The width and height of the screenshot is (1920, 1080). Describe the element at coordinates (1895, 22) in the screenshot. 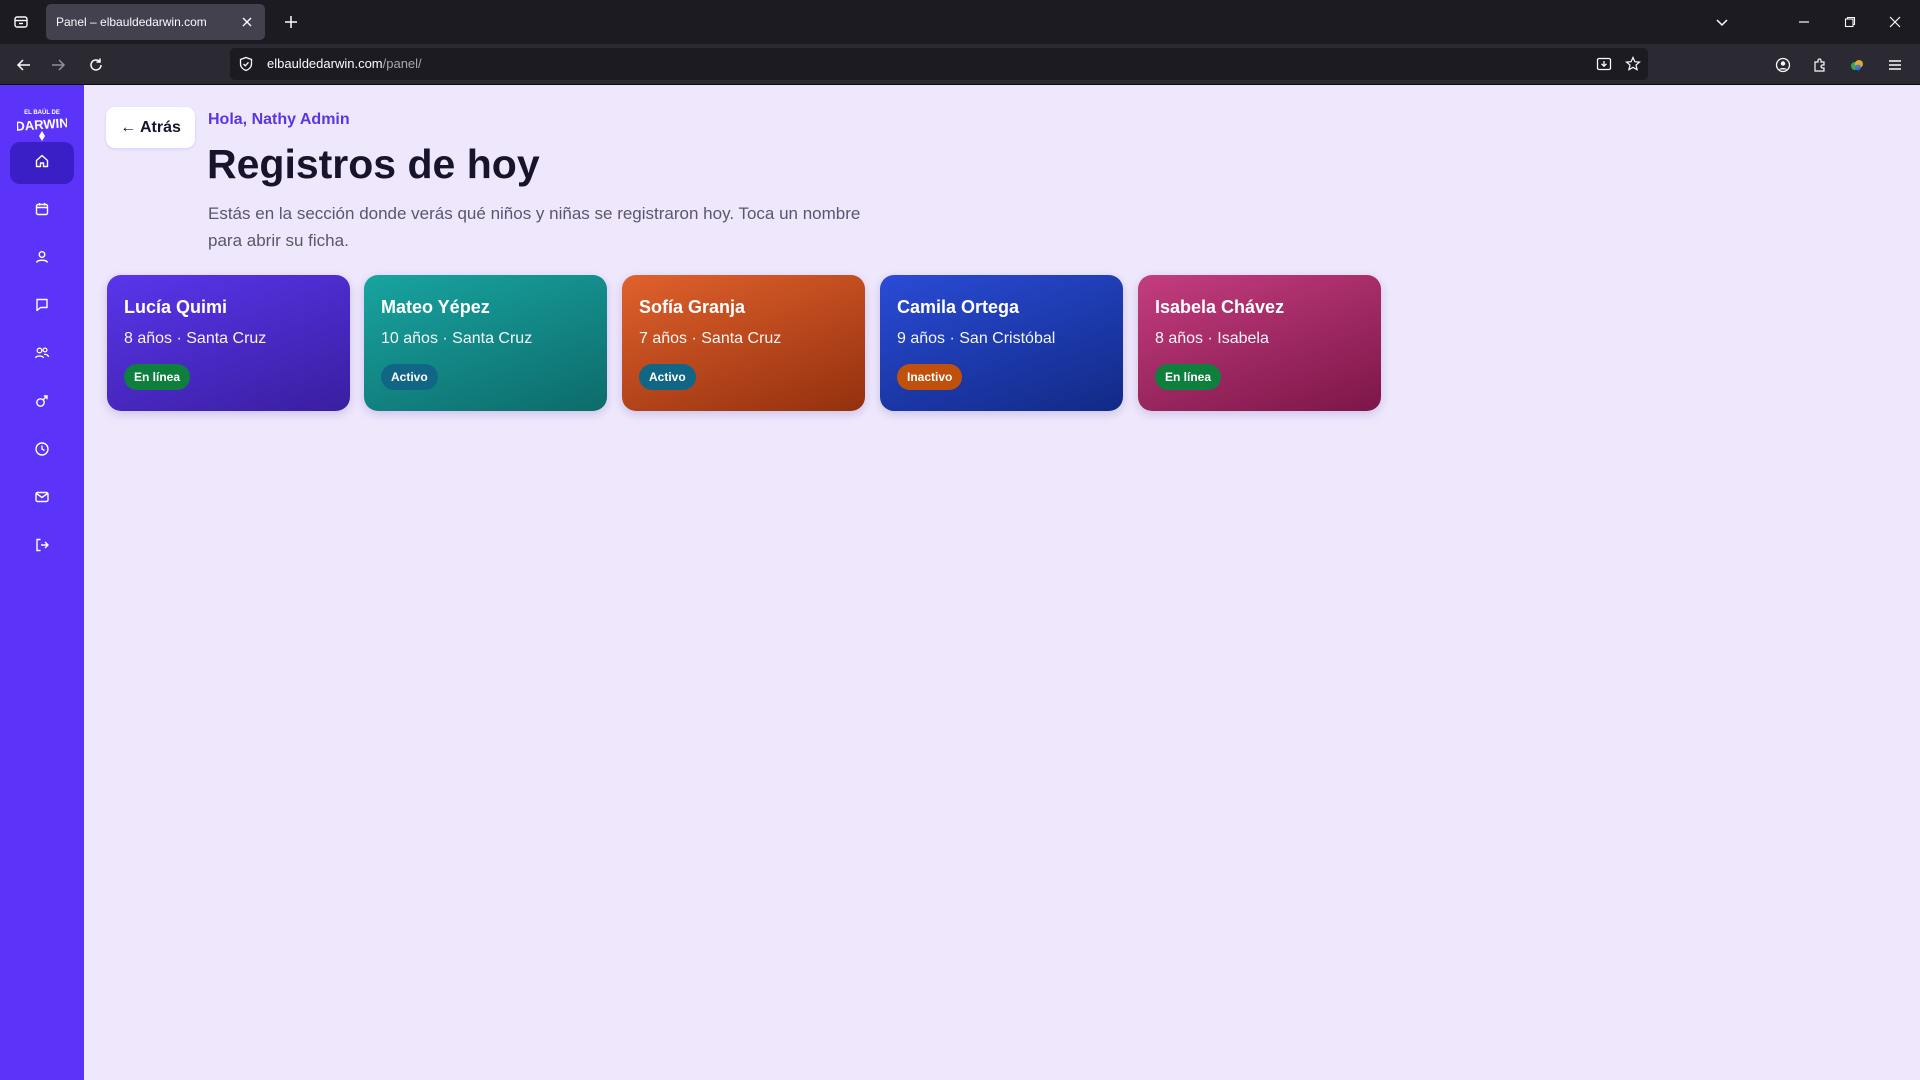

I see `close-window-icon` at that location.